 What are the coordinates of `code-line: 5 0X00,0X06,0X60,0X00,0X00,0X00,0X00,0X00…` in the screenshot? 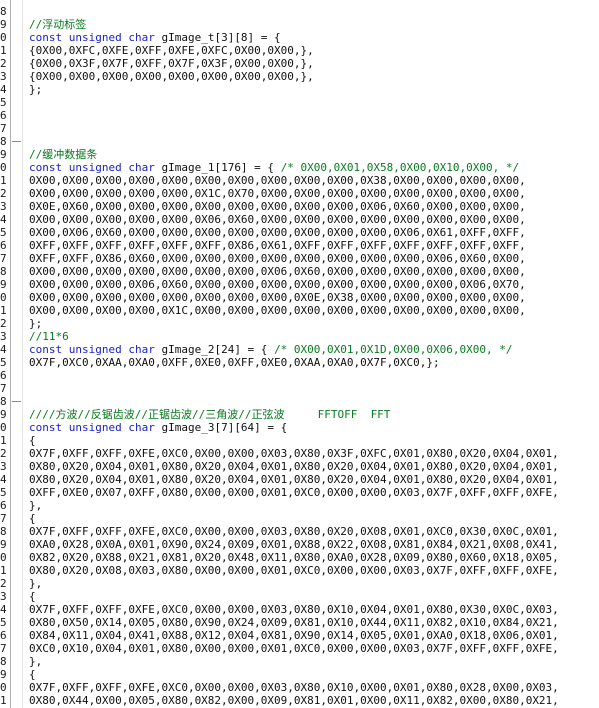 It's located at (299, 232).